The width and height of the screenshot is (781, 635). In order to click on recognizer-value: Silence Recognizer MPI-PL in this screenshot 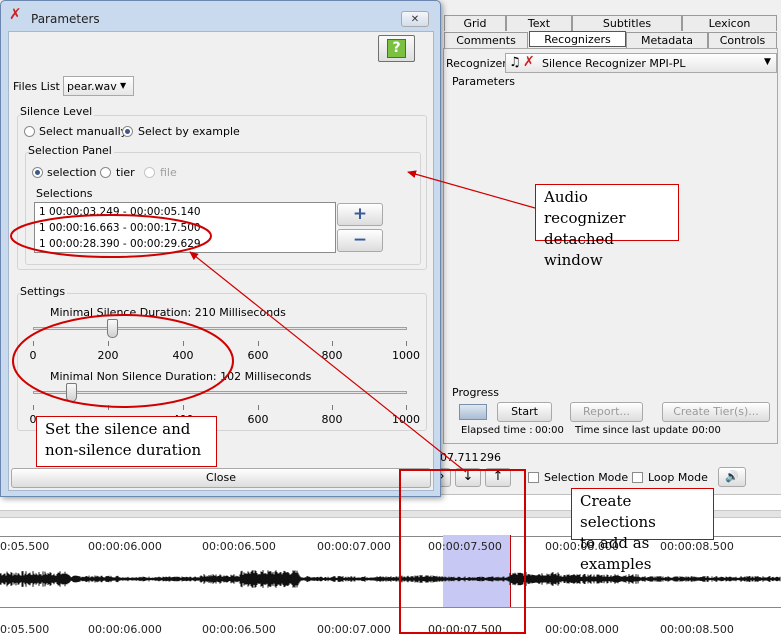, I will do `click(614, 63)`.